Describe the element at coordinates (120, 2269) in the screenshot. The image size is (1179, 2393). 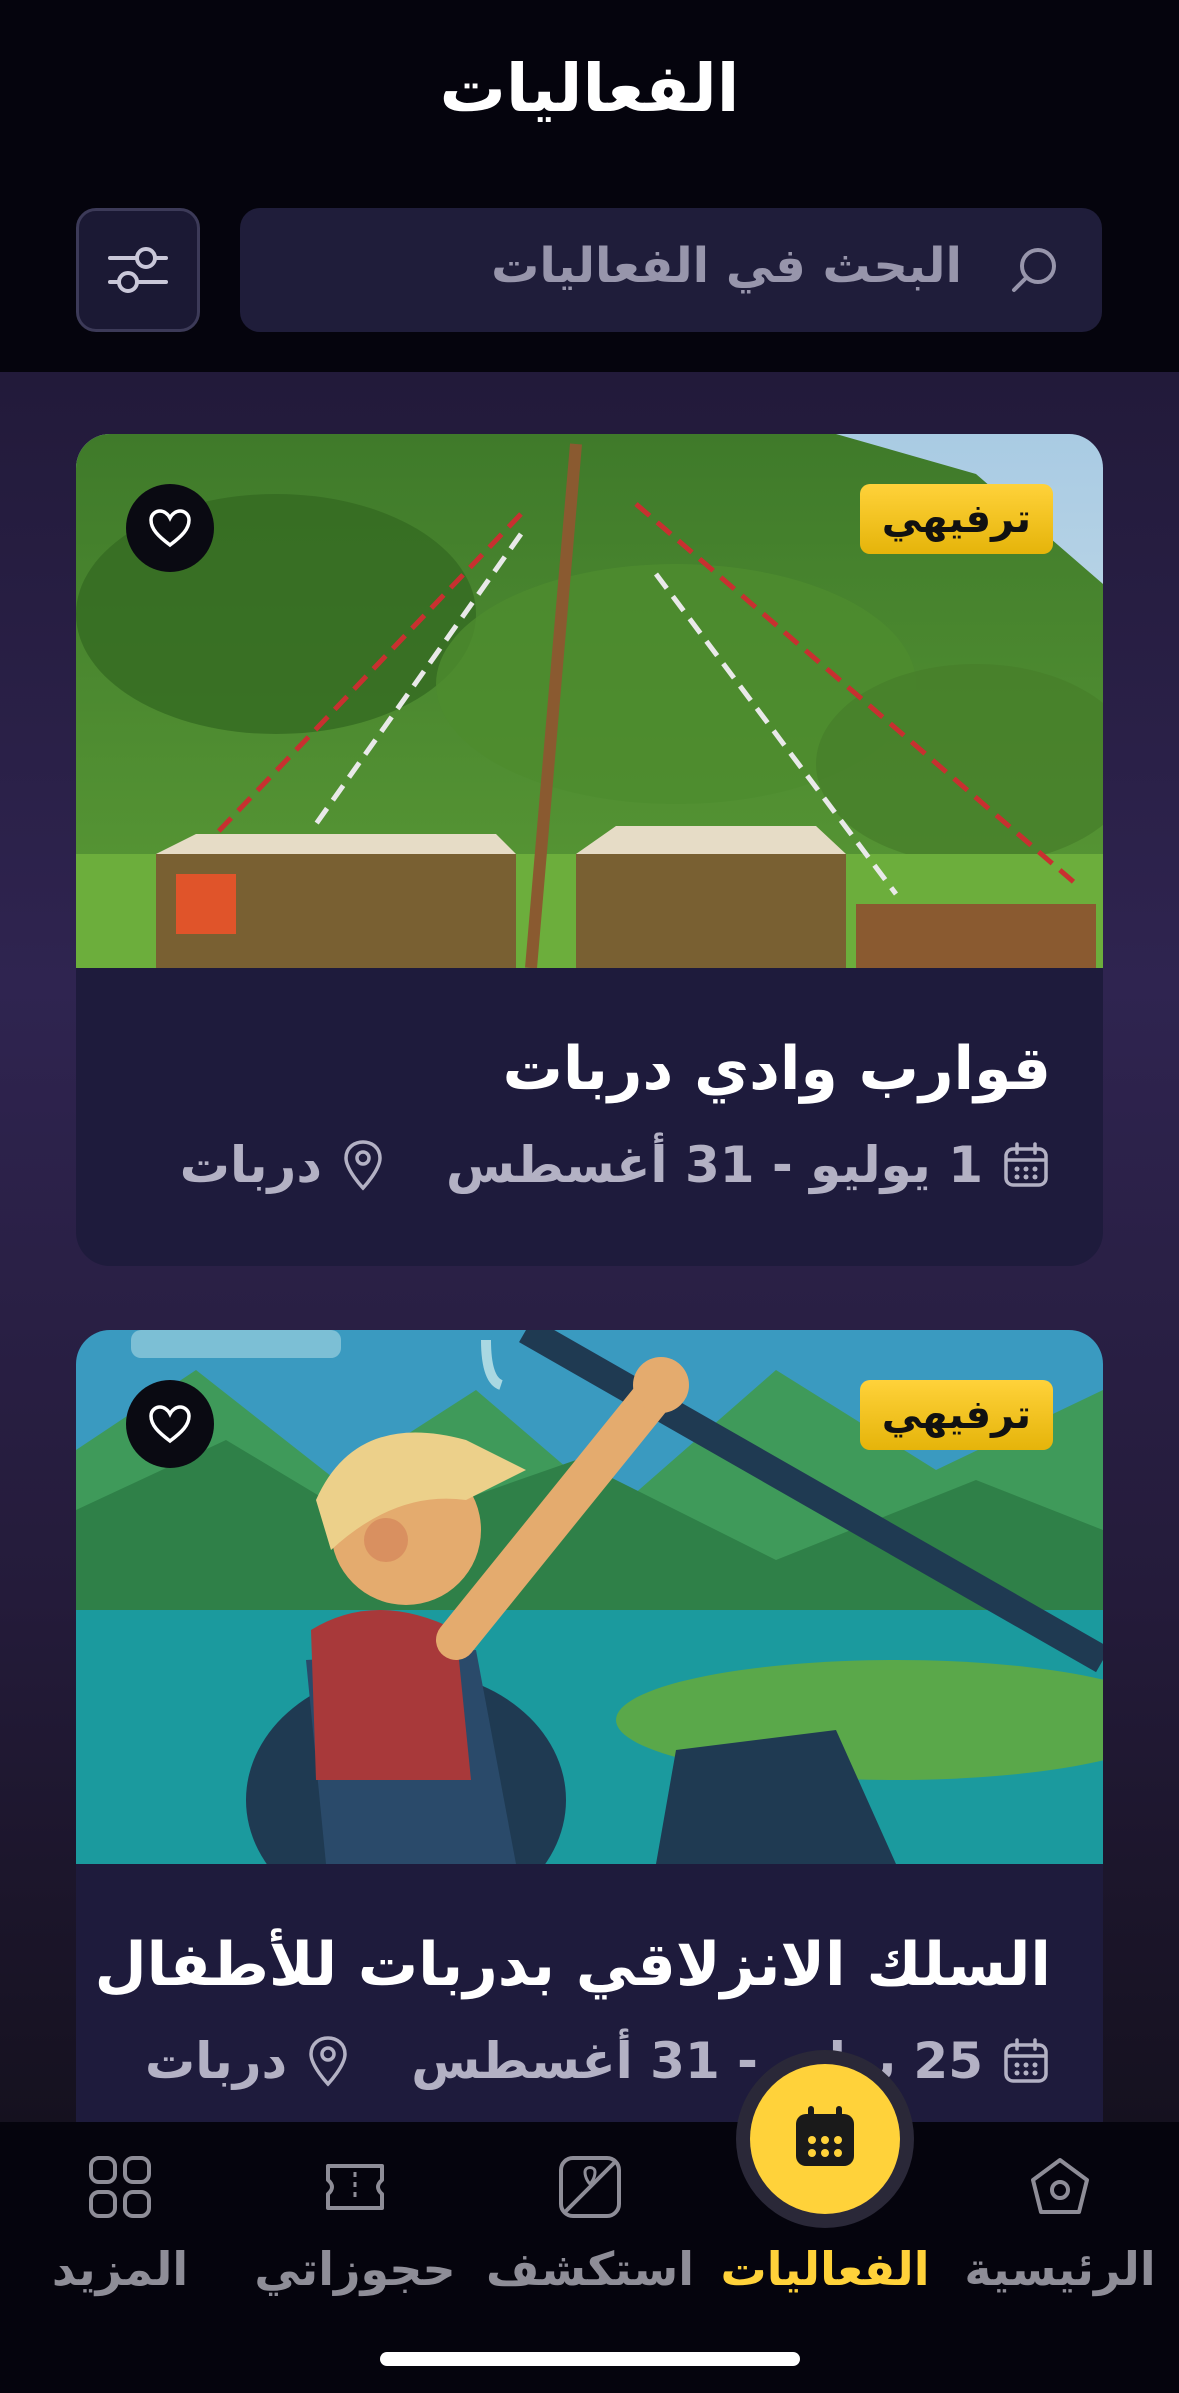
I see `nav-label: المزيد` at that location.